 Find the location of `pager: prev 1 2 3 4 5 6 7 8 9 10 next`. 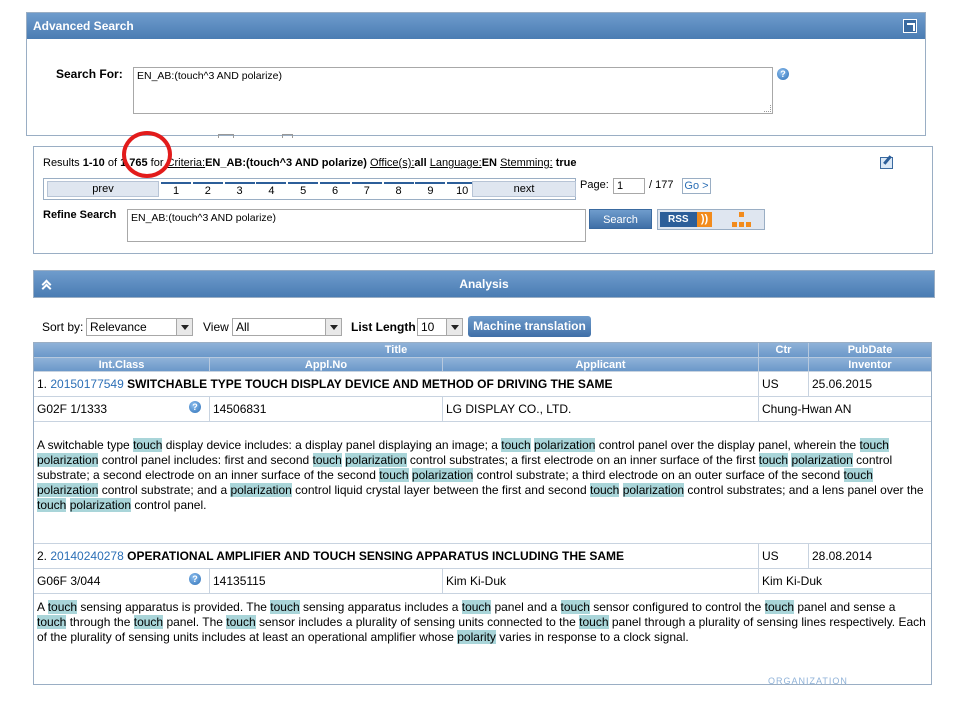

pager: prev 1 2 3 4 5 6 7 8 9 10 next is located at coordinates (309, 189).